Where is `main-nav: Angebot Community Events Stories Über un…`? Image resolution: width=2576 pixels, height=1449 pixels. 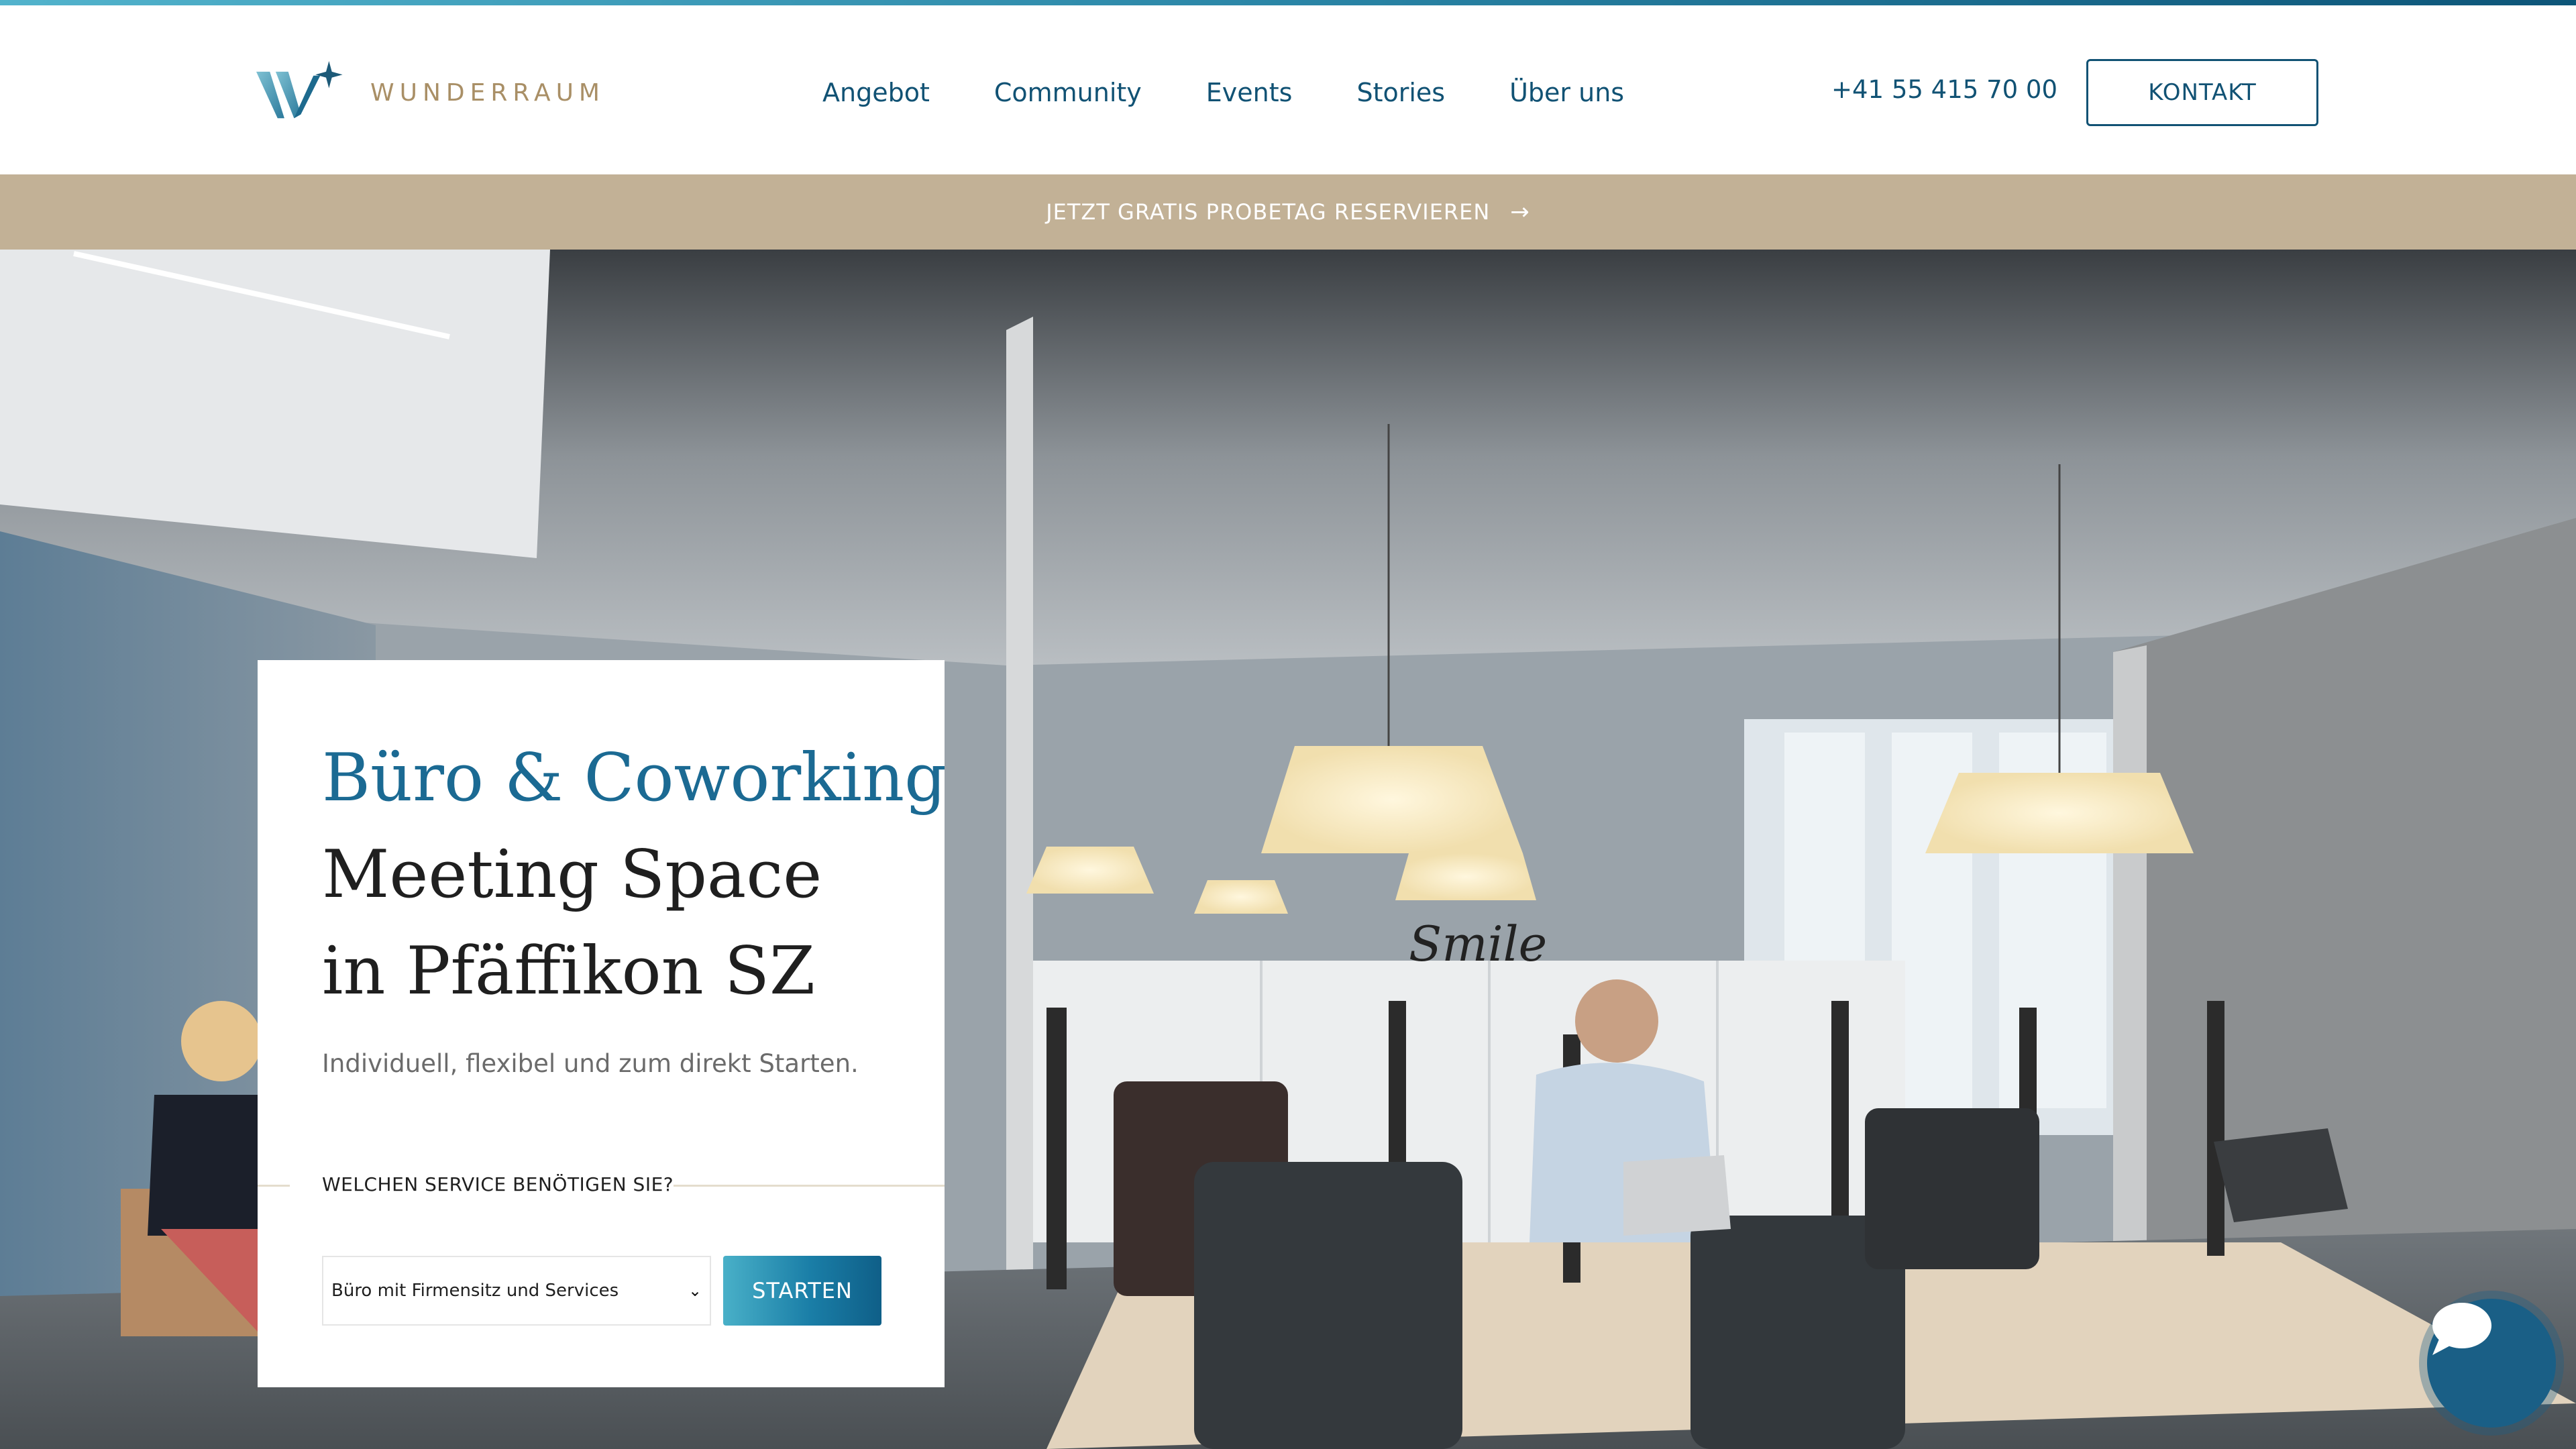 main-nav: Angebot Community Events Stories Über un… is located at coordinates (1255, 92).